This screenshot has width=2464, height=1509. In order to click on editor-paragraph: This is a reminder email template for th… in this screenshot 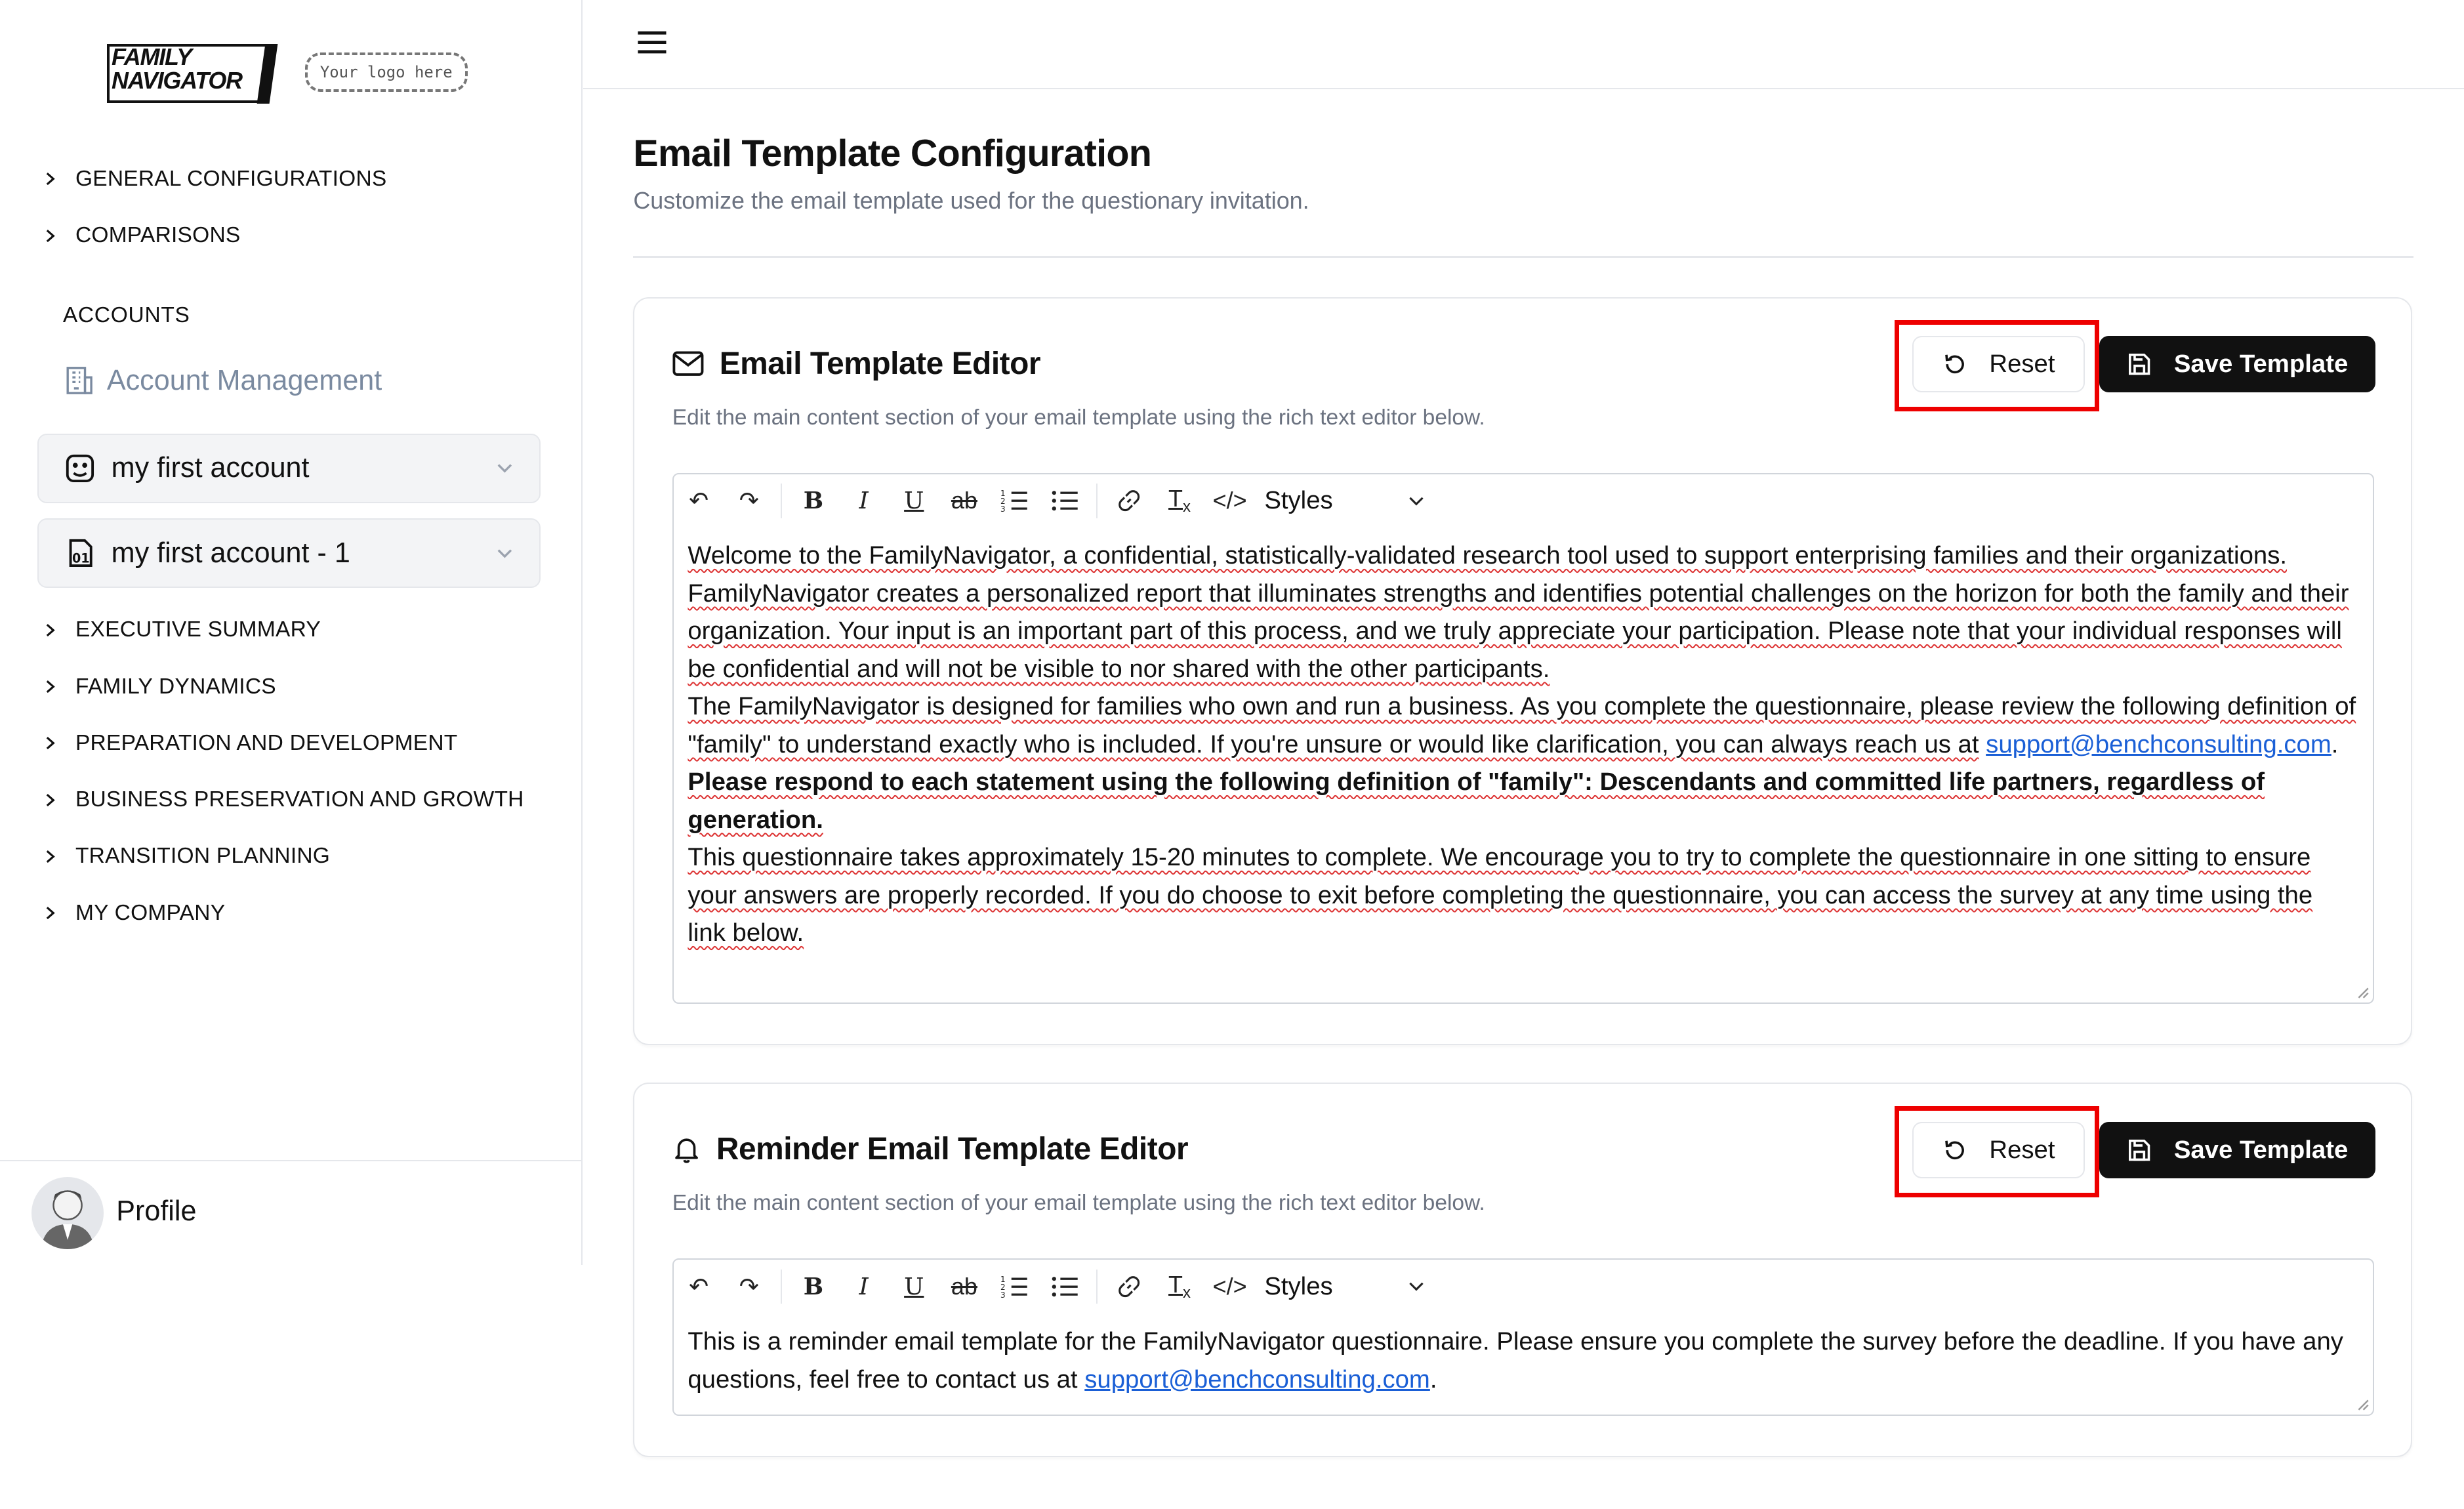, I will do `click(1515, 1360)`.